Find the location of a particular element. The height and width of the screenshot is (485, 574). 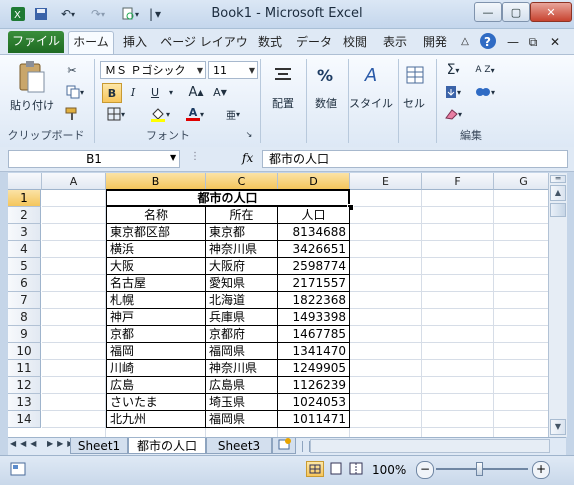

tab-insert: 挿入 is located at coordinates (135, 42).